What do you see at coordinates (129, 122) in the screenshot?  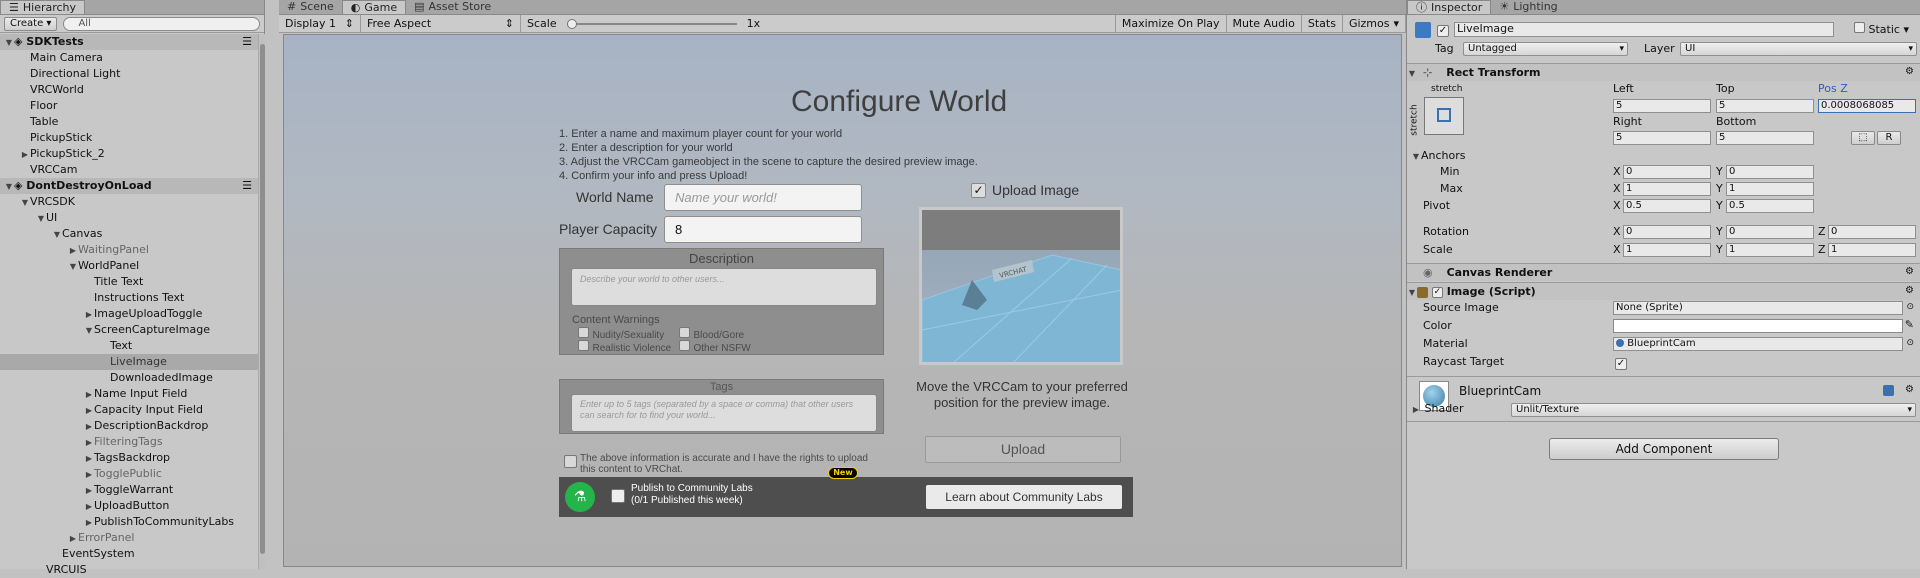 I see `hierarchy-item: Table` at bounding box center [129, 122].